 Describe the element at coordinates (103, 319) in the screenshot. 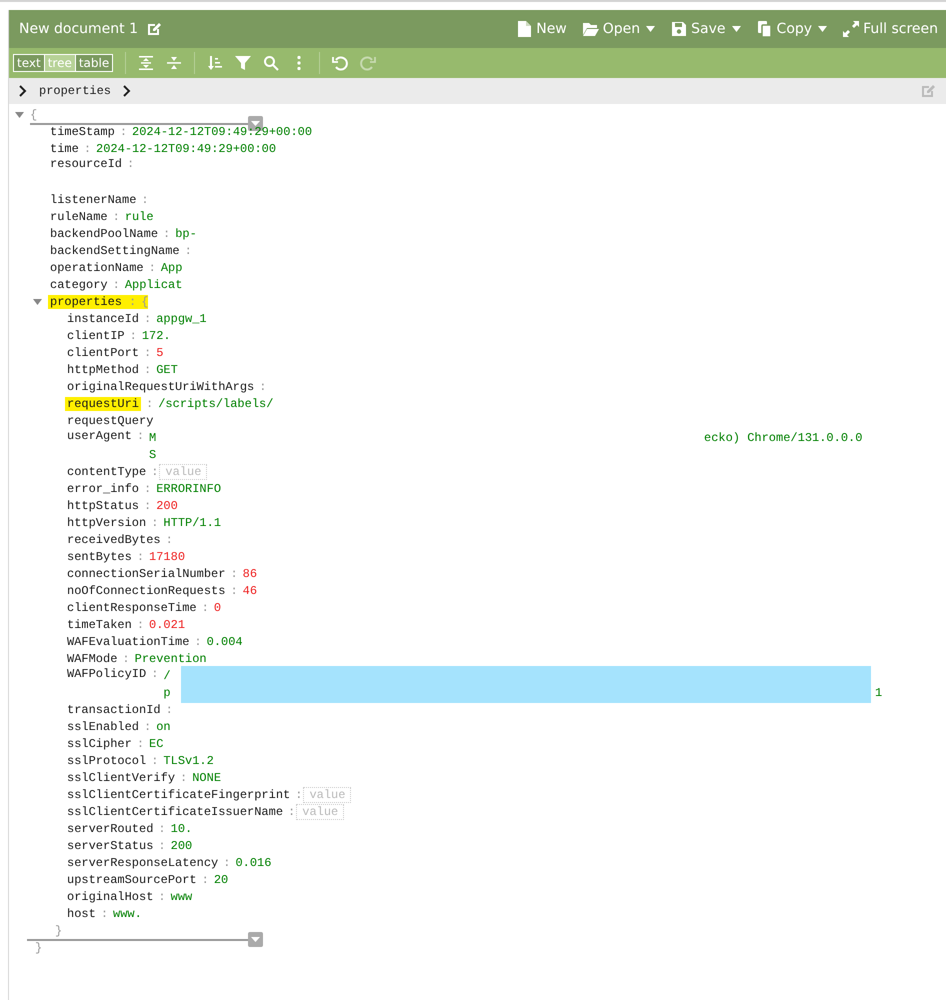

I see `field-key: instanceId` at that location.